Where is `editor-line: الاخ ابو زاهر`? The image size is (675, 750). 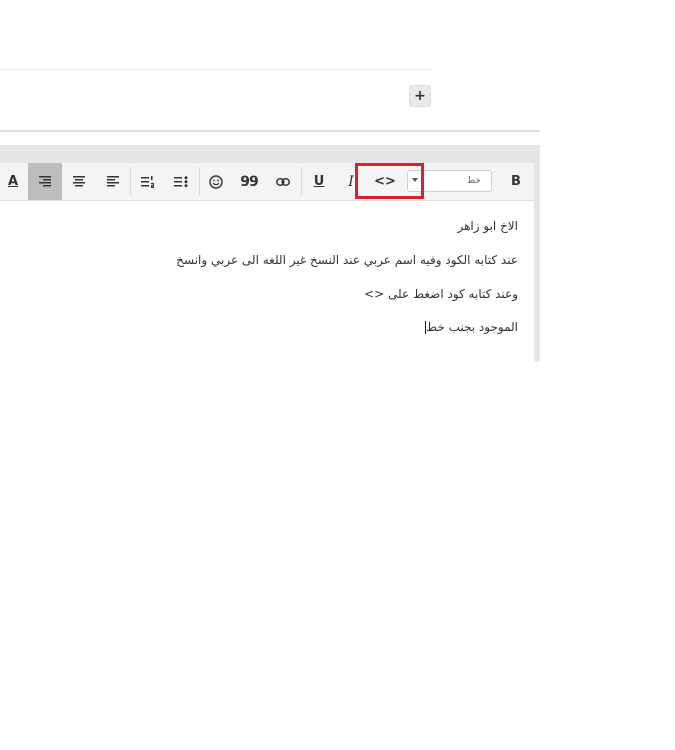
editor-line: الاخ ابو زاهر is located at coordinates (487, 226).